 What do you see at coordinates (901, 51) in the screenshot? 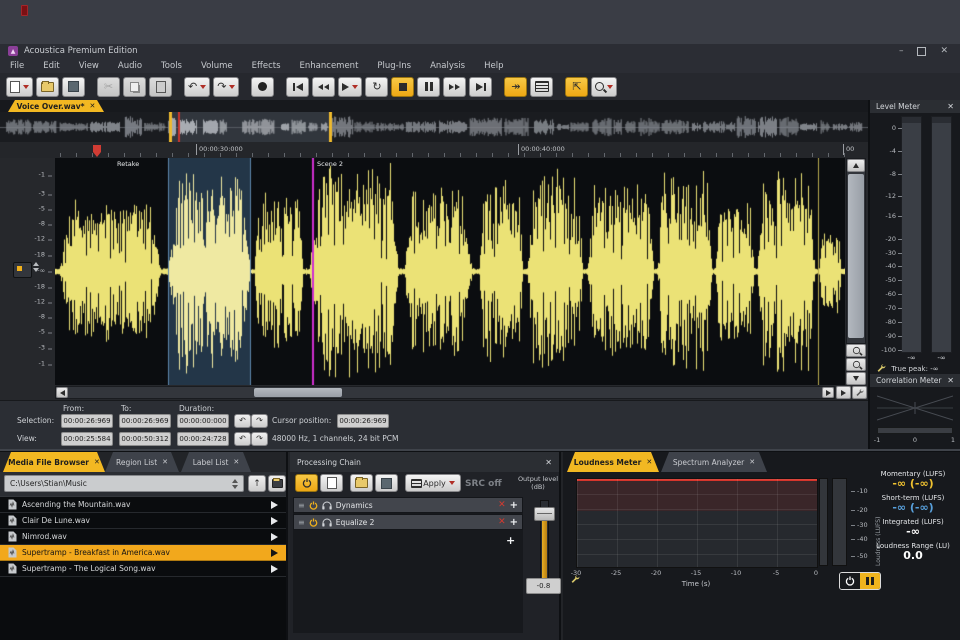
I see `minimize-button: –` at bounding box center [901, 51].